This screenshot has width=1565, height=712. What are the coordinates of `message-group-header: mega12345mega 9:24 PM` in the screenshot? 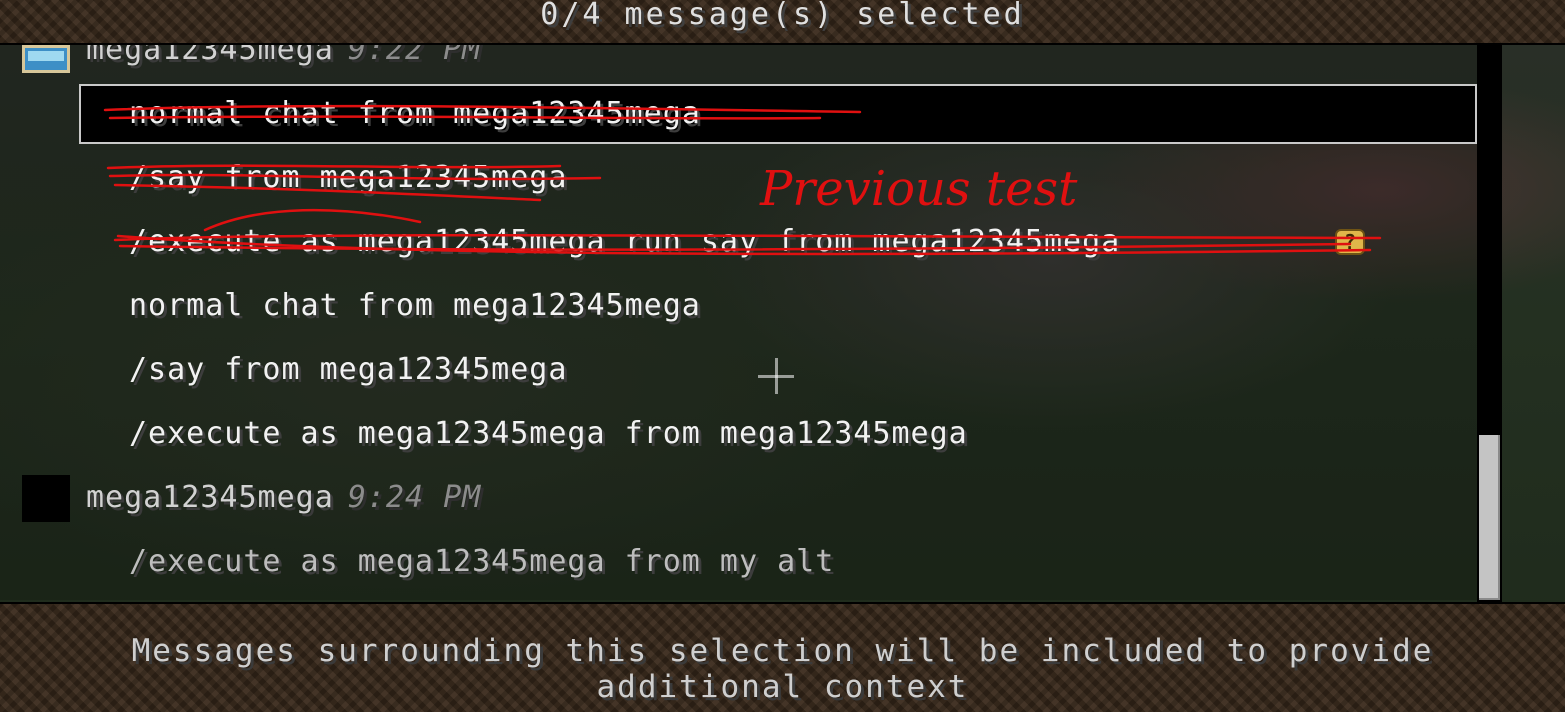 It's located at (283, 498).